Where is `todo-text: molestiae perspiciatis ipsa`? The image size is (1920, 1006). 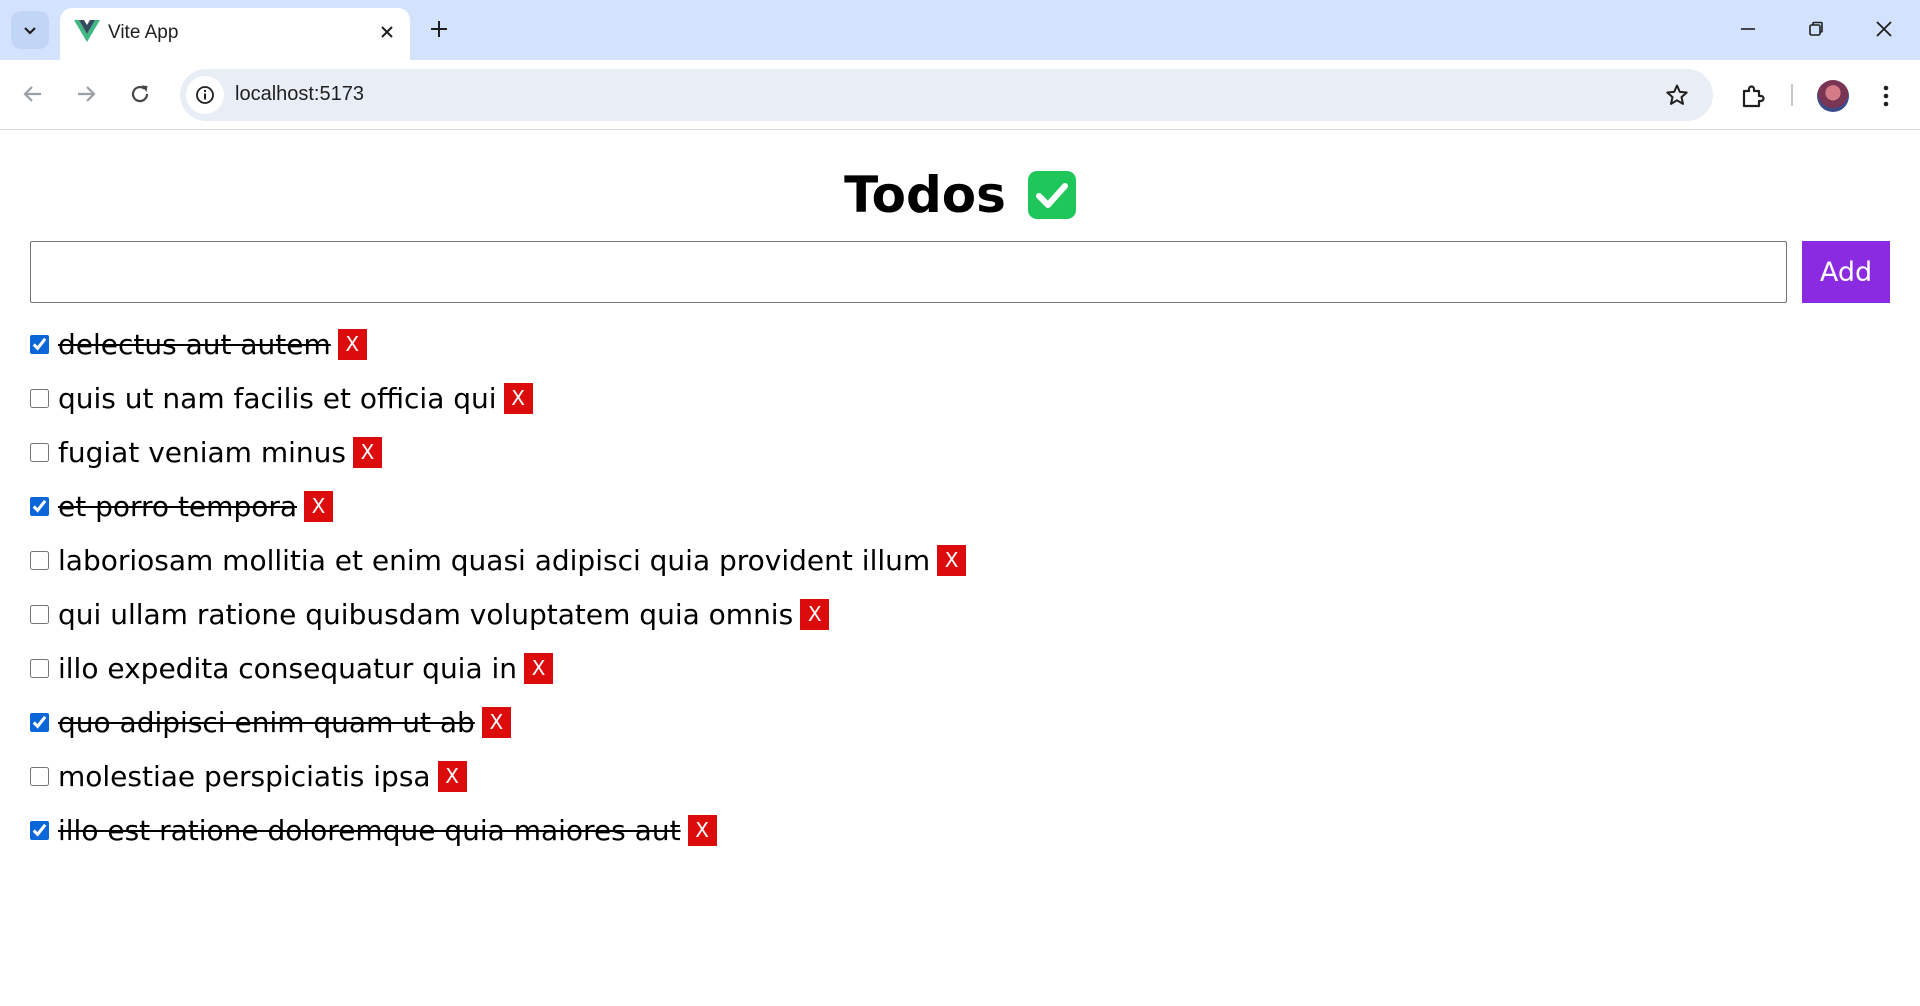 todo-text: molestiae perspiciatis ipsa is located at coordinates (244, 776).